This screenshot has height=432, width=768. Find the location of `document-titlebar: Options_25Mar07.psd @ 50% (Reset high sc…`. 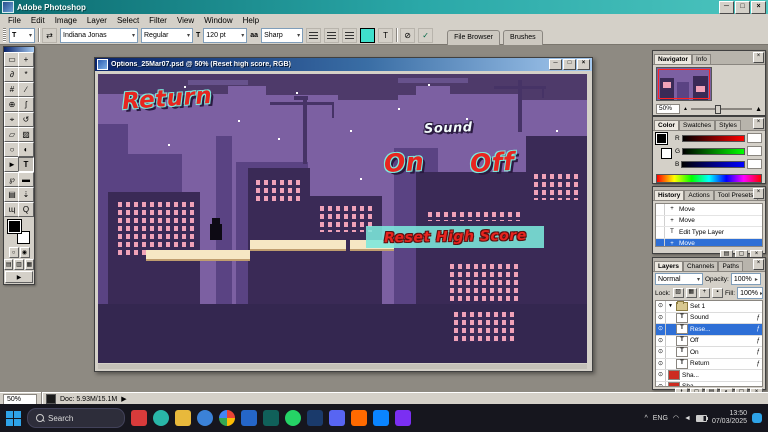

document-titlebar: Options_25Mar07.psd @ 50% (Reset high sc… is located at coordinates (343, 64).